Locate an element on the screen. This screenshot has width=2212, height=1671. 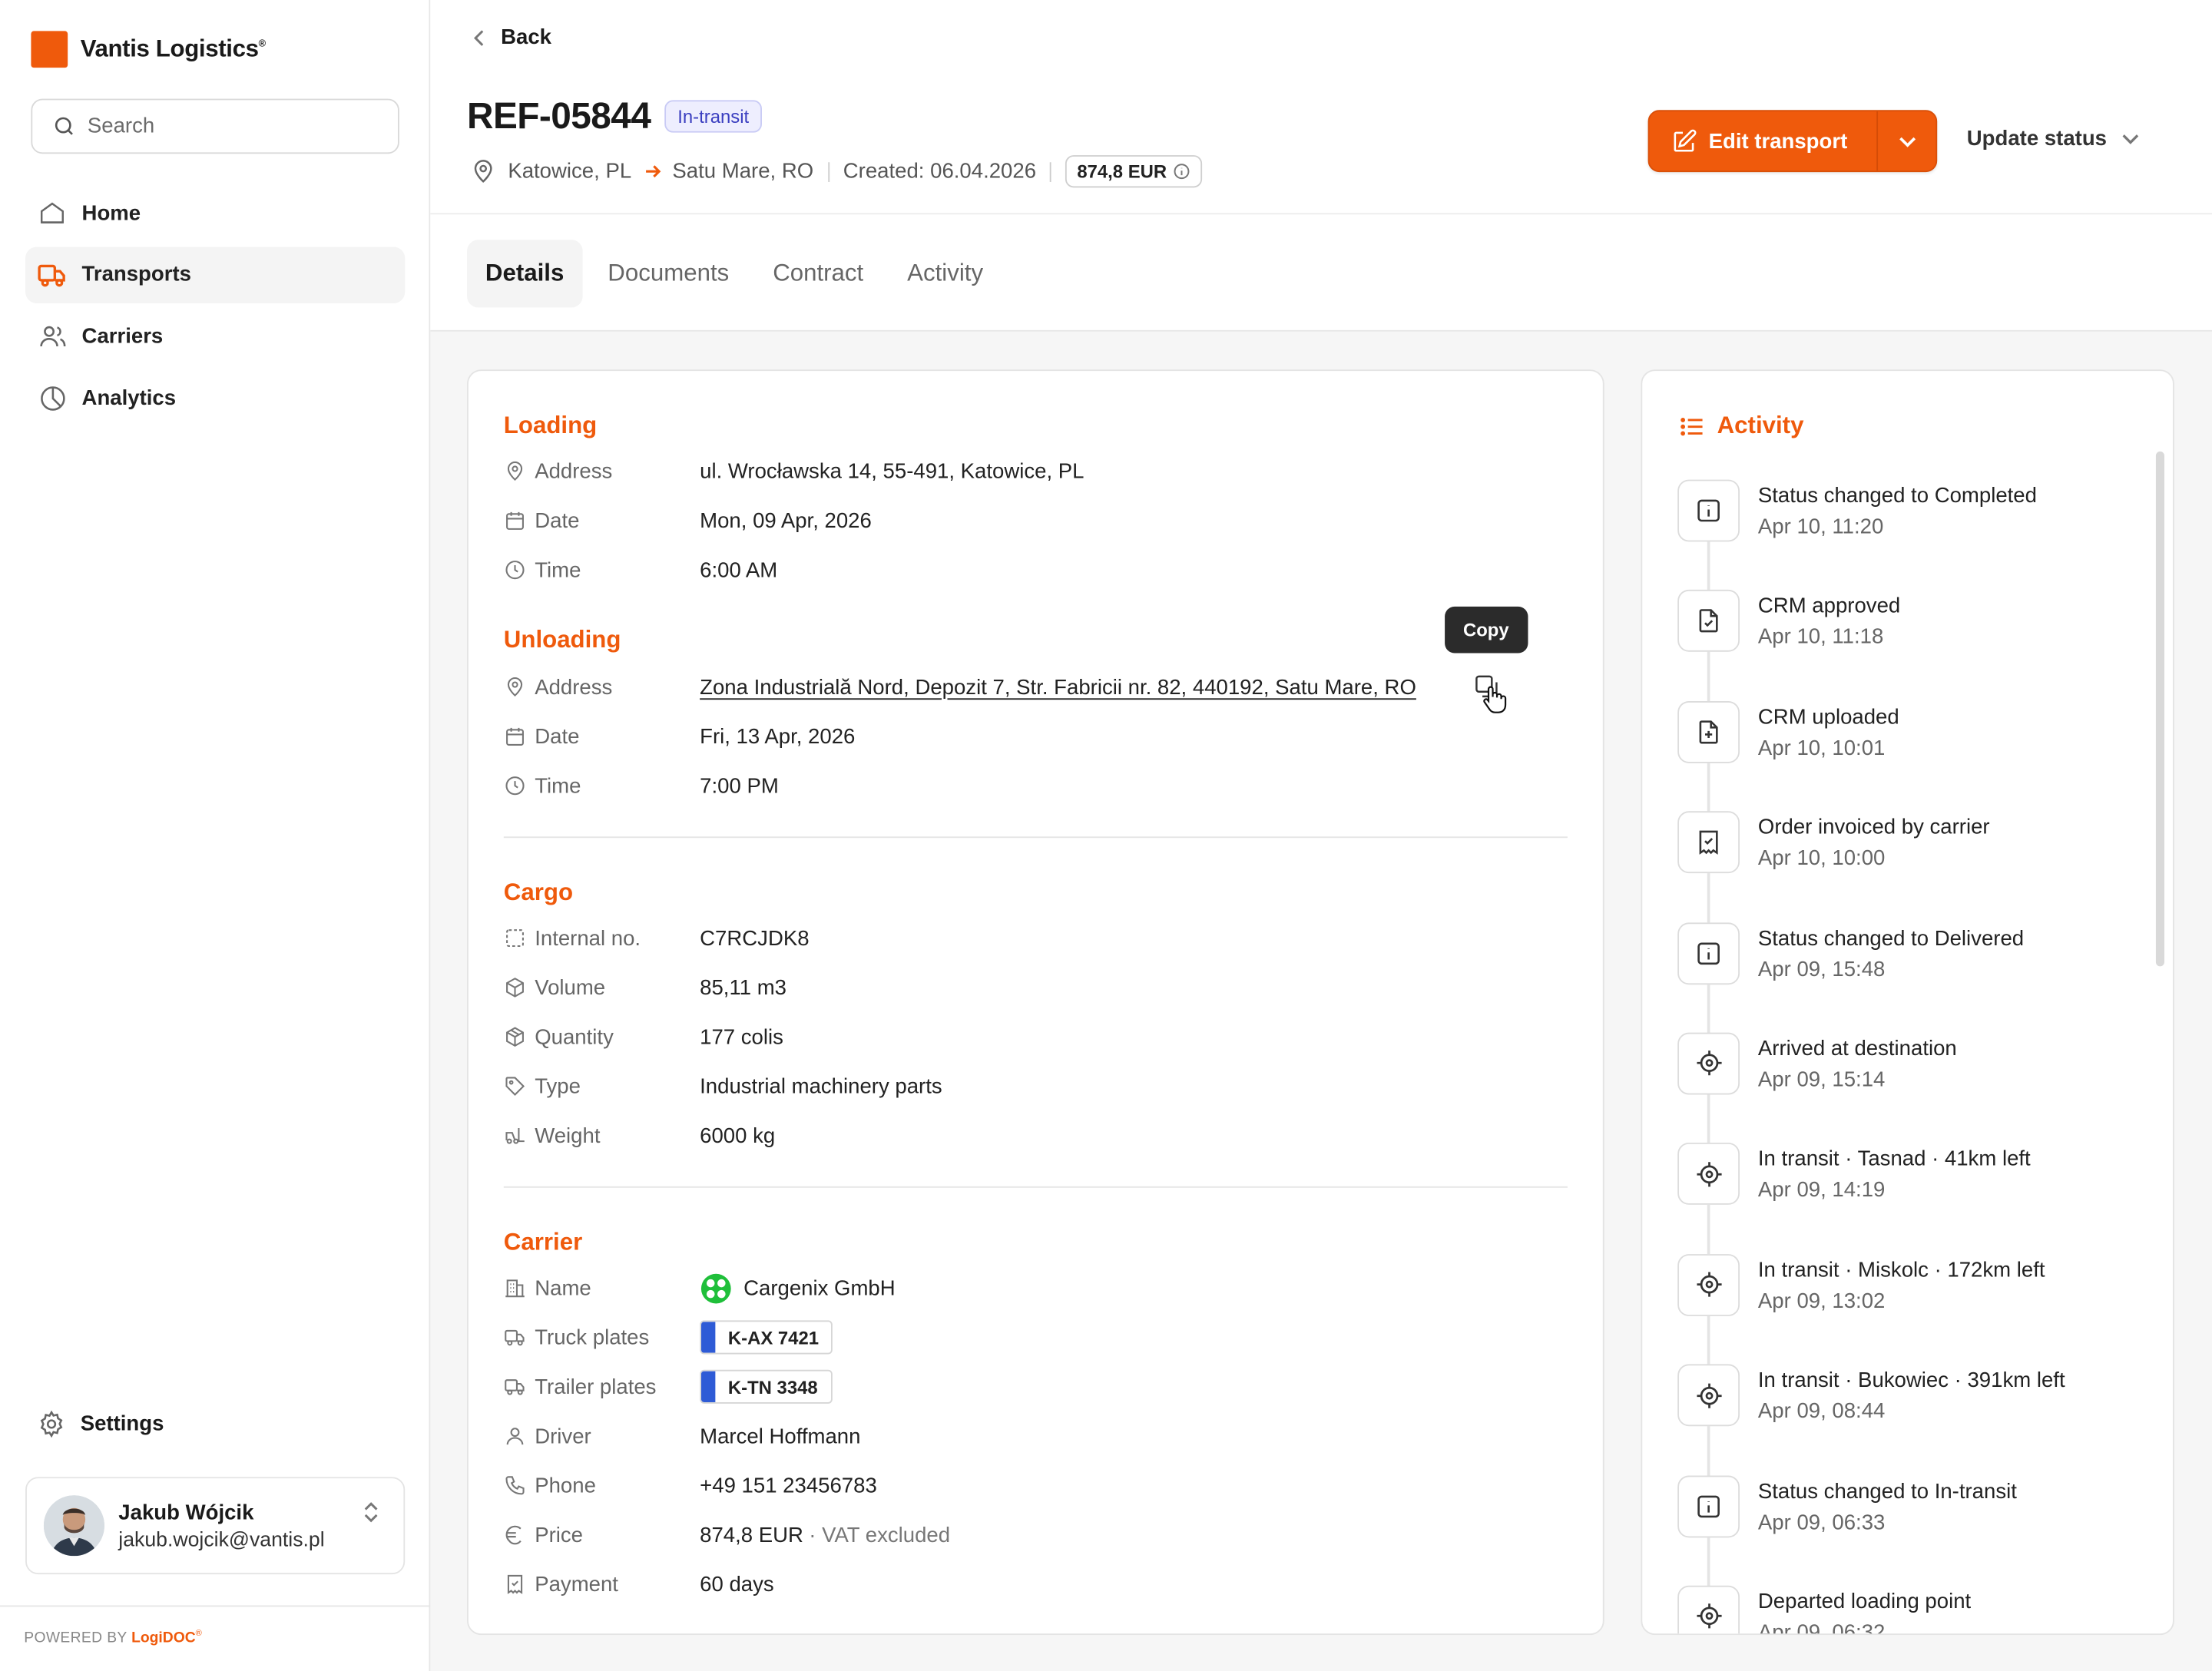
building-icon is located at coordinates (515, 1287).